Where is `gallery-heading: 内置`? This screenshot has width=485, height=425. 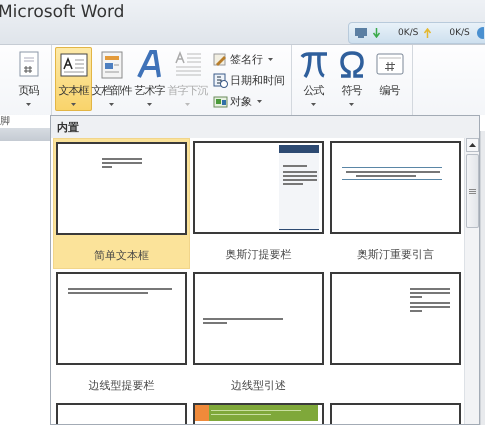 gallery-heading: 内置 is located at coordinates (67, 128).